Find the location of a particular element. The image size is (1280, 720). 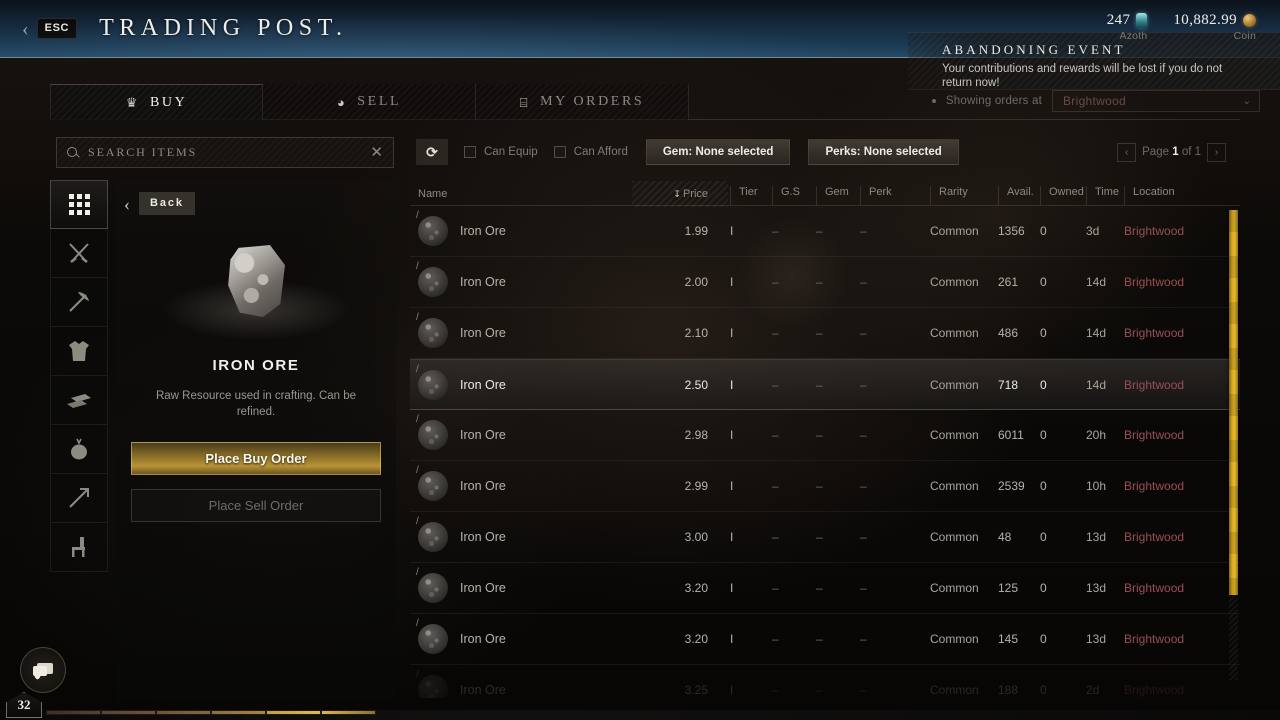

refresh-button: ⟳ is located at coordinates (432, 152).